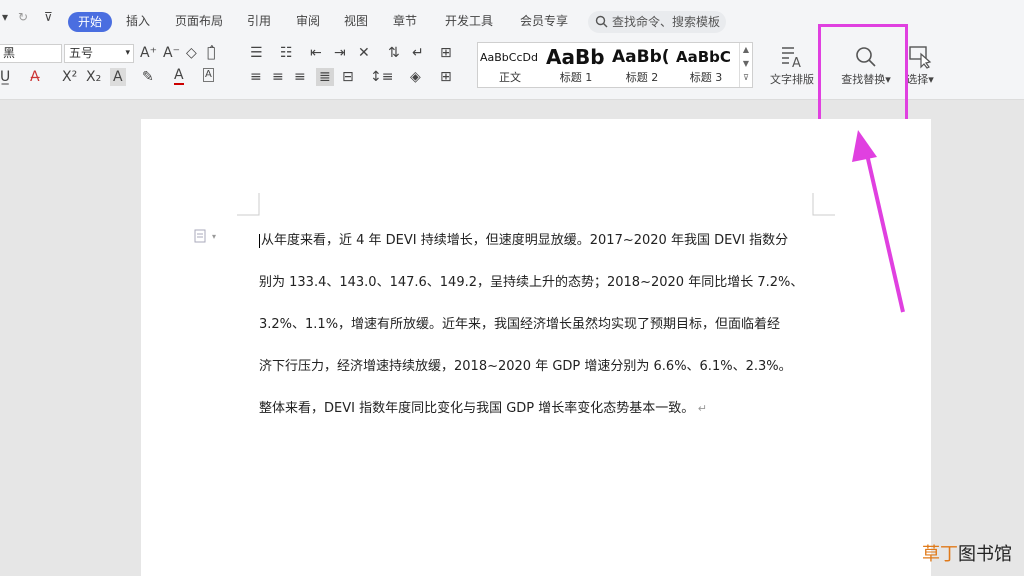 The width and height of the screenshot is (1024, 576). What do you see at coordinates (985, 554) in the screenshot?
I see `watermark-part2: 图书馆` at bounding box center [985, 554].